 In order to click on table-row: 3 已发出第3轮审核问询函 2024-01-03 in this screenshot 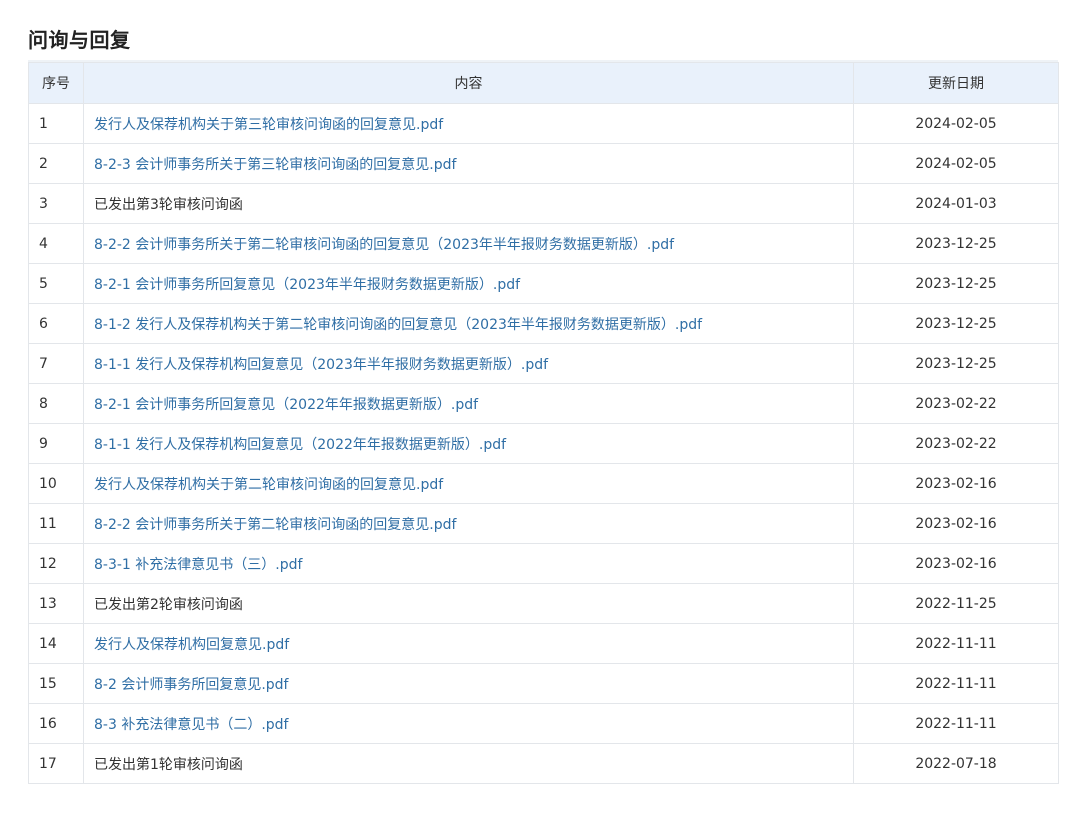, I will do `click(543, 203)`.